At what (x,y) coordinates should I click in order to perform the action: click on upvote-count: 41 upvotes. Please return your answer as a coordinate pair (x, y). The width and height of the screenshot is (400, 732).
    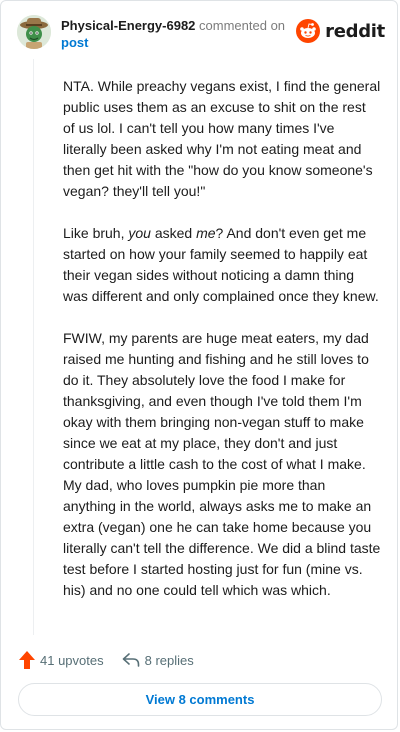
    Looking at the image, I should click on (72, 660).